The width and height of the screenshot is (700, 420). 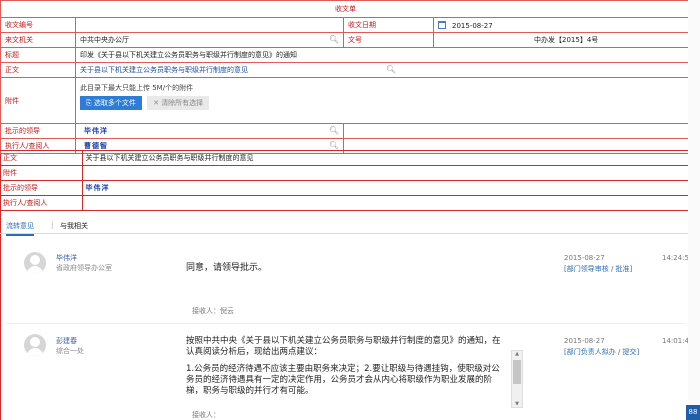 I want to click on summary-attach-label: 附件, so click(x=41, y=173).